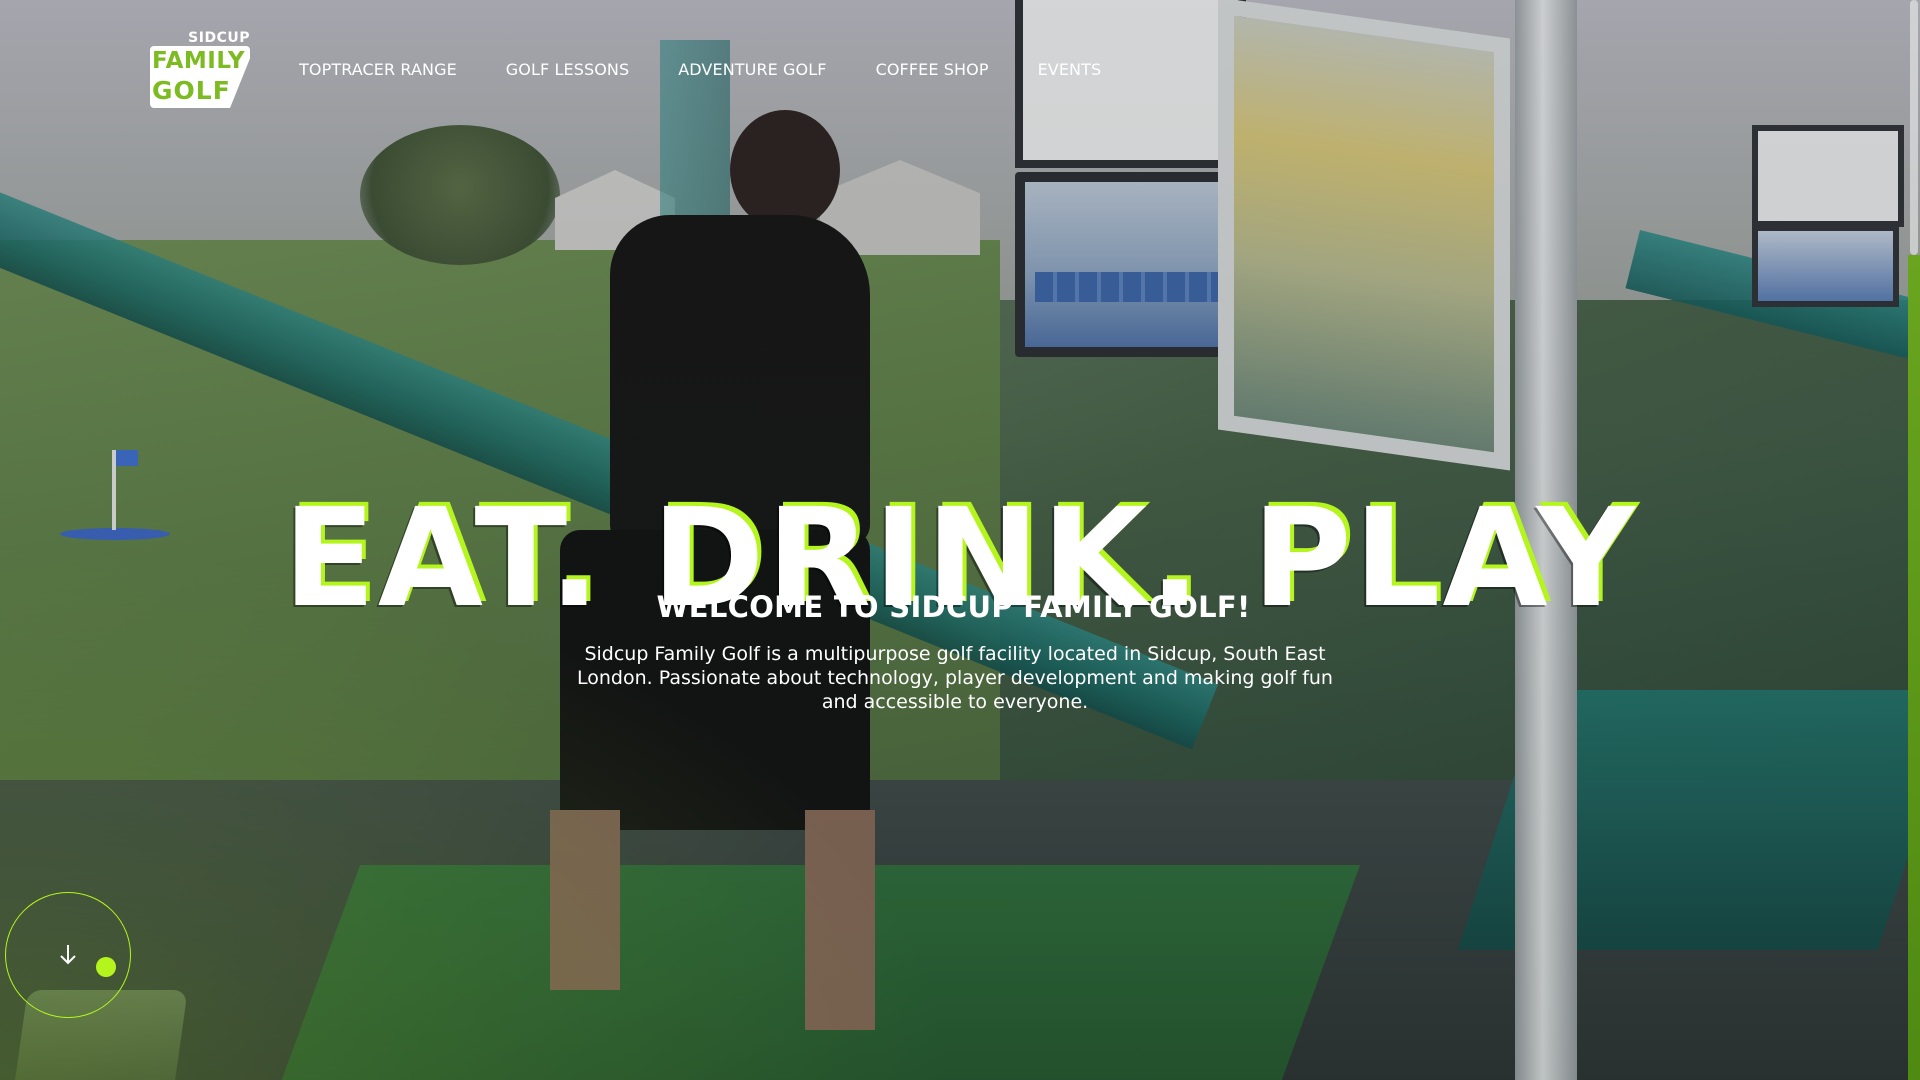 Image resolution: width=1920 pixels, height=1080 pixels. I want to click on site-logo: SIDCUP FAMILY GOLF, so click(200, 69).